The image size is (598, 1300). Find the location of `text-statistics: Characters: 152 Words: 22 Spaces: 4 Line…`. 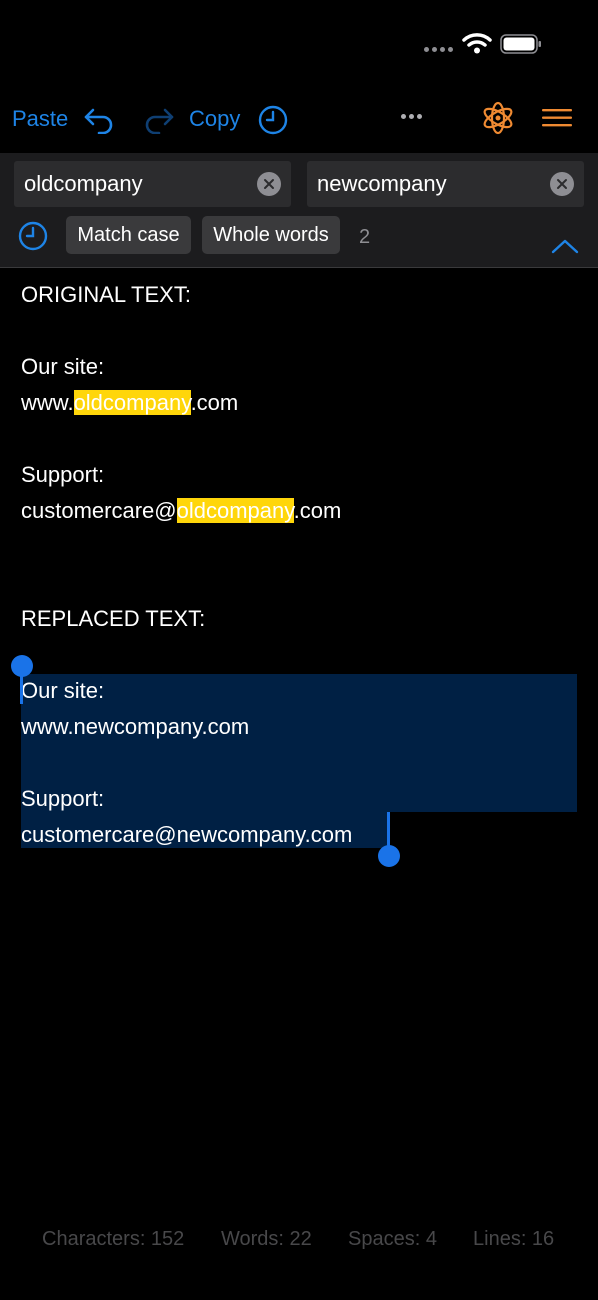

text-statistics: Characters: 152 Words: 22 Spaces: 4 Line… is located at coordinates (299, 1242).